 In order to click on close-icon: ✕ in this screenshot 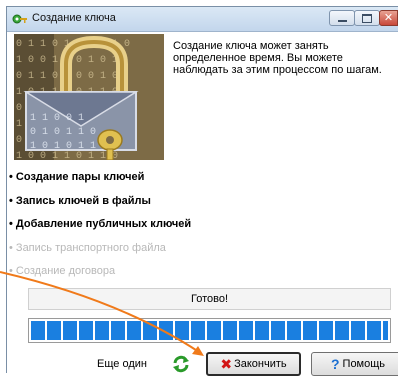, I will do `click(388, 17)`.